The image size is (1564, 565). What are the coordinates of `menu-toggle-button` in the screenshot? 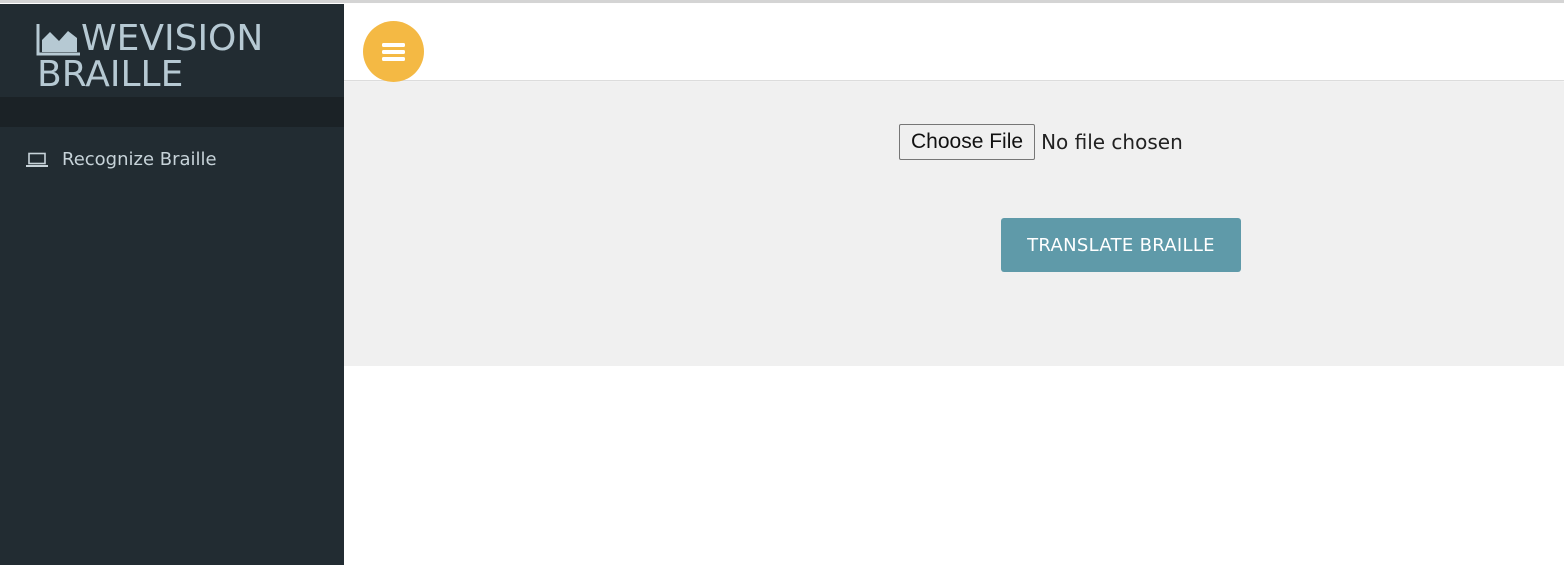 It's located at (393, 51).